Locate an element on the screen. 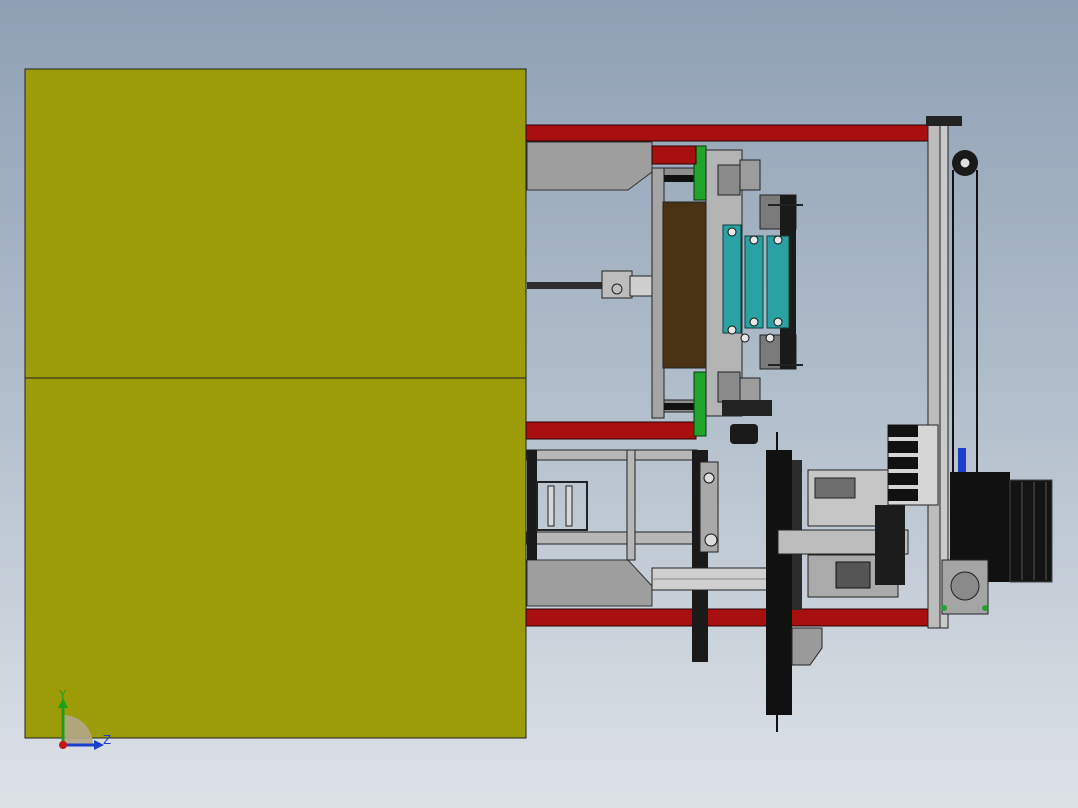 This screenshot has height=808, width=1078. lower-top-beam is located at coordinates (612, 455).